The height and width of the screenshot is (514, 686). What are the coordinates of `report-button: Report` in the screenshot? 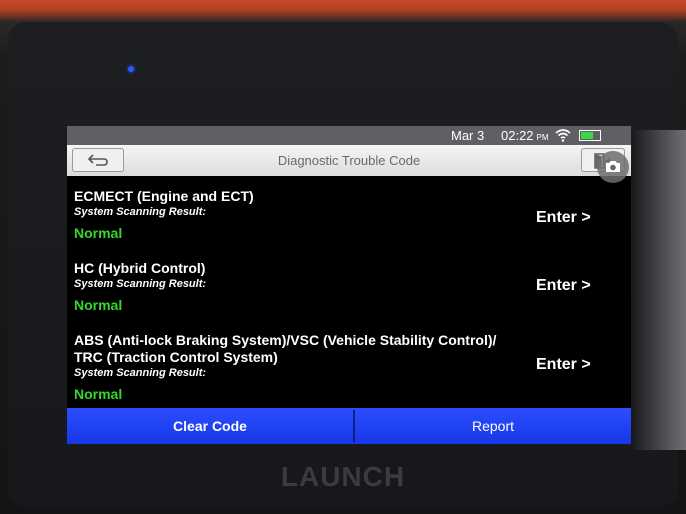 It's located at (493, 426).